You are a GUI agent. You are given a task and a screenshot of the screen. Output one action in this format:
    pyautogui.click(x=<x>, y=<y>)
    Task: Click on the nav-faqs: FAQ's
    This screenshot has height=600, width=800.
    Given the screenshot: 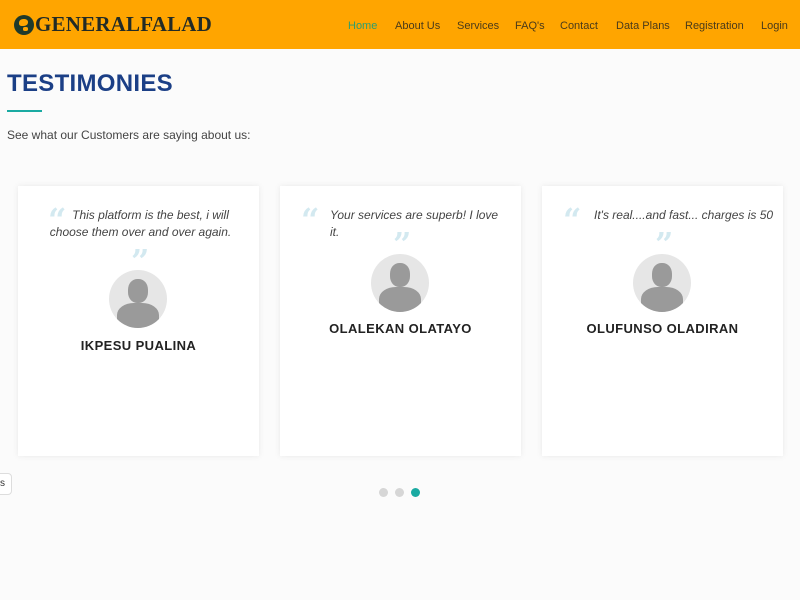 What is the action you would take?
    pyautogui.click(x=530, y=26)
    